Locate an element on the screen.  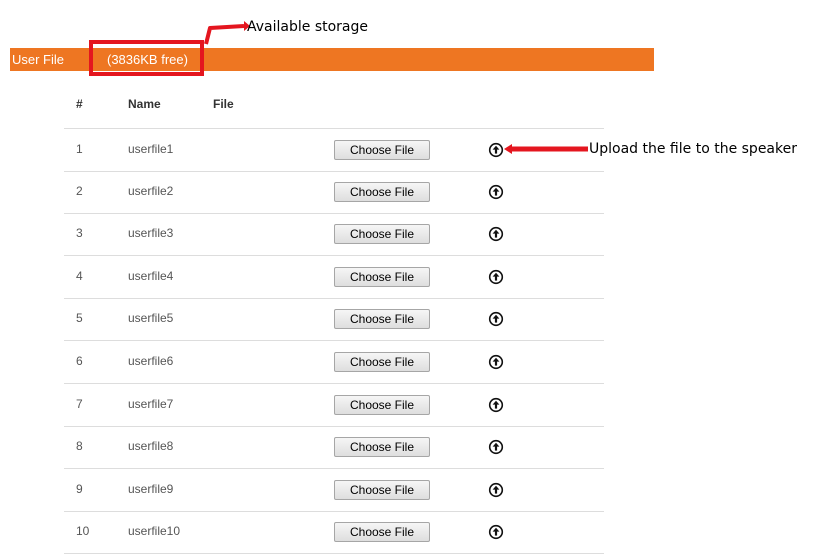
upload-annotation-arrow is located at coordinates (546, 149).